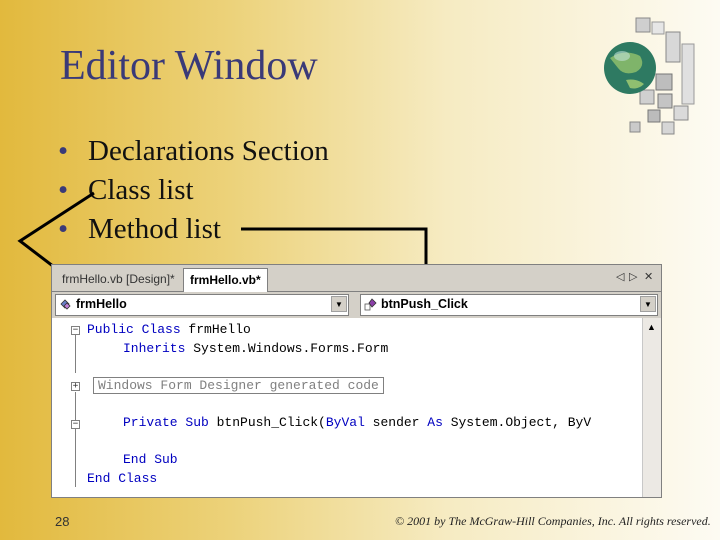  What do you see at coordinates (118, 279) in the screenshot?
I see `tab-design: frmHello.vb [Design]*` at bounding box center [118, 279].